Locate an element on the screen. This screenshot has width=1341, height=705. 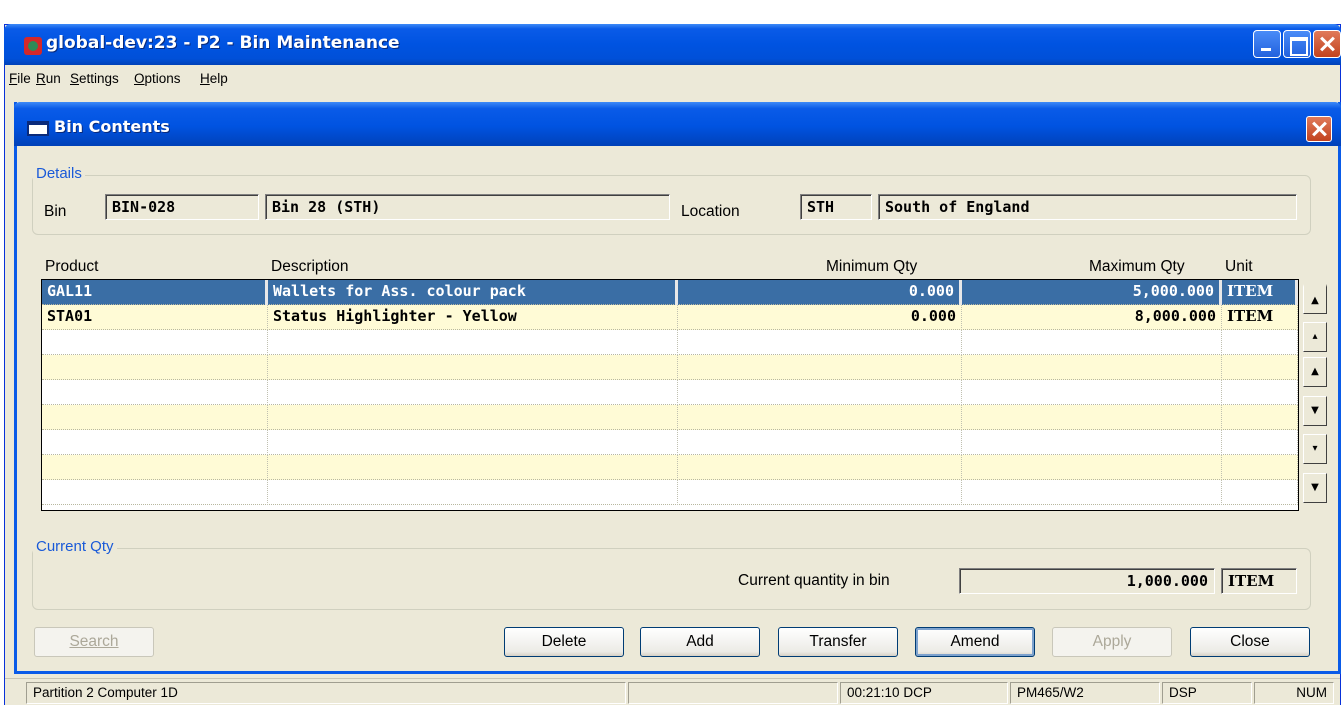
add-button: Add is located at coordinates (700, 642).